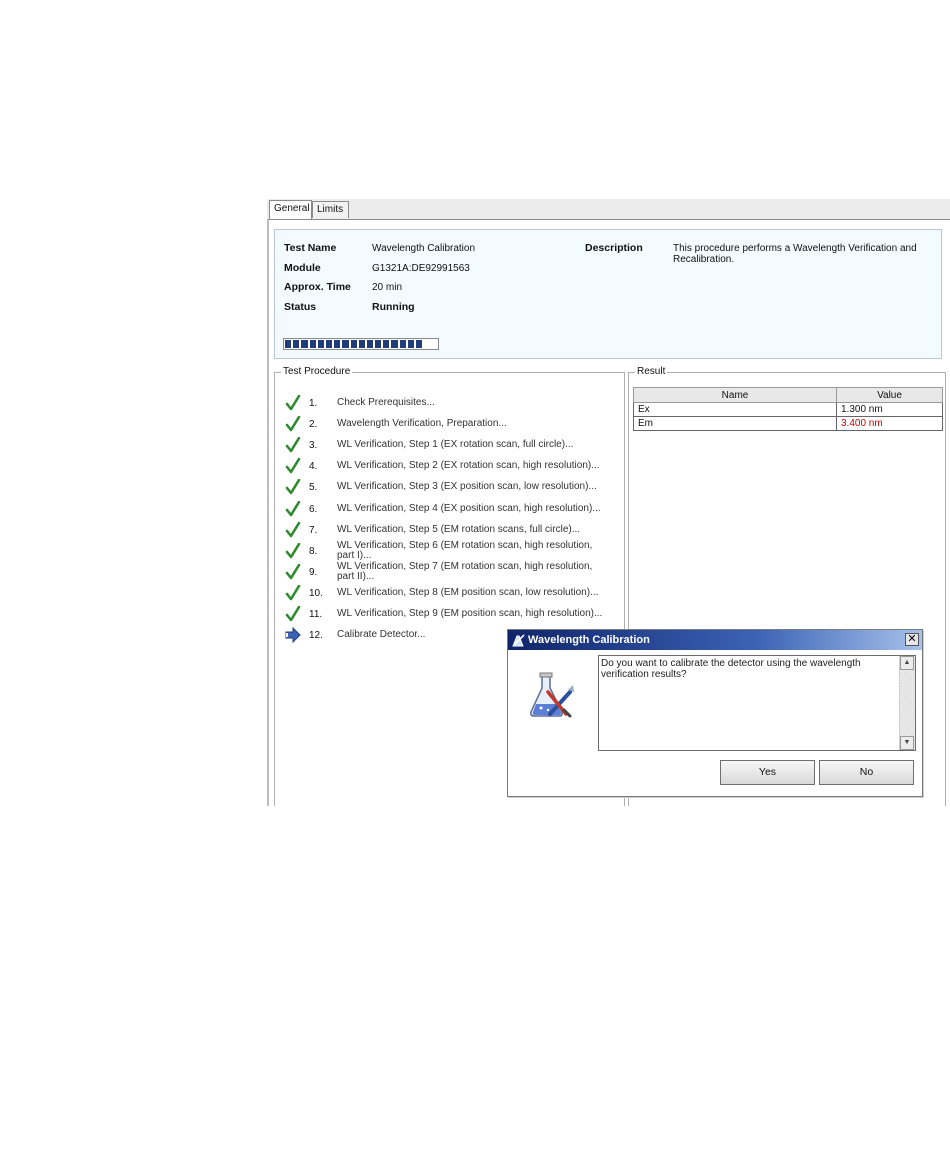 The width and height of the screenshot is (950, 1157). What do you see at coordinates (912, 639) in the screenshot?
I see `close-icon: ✕` at bounding box center [912, 639].